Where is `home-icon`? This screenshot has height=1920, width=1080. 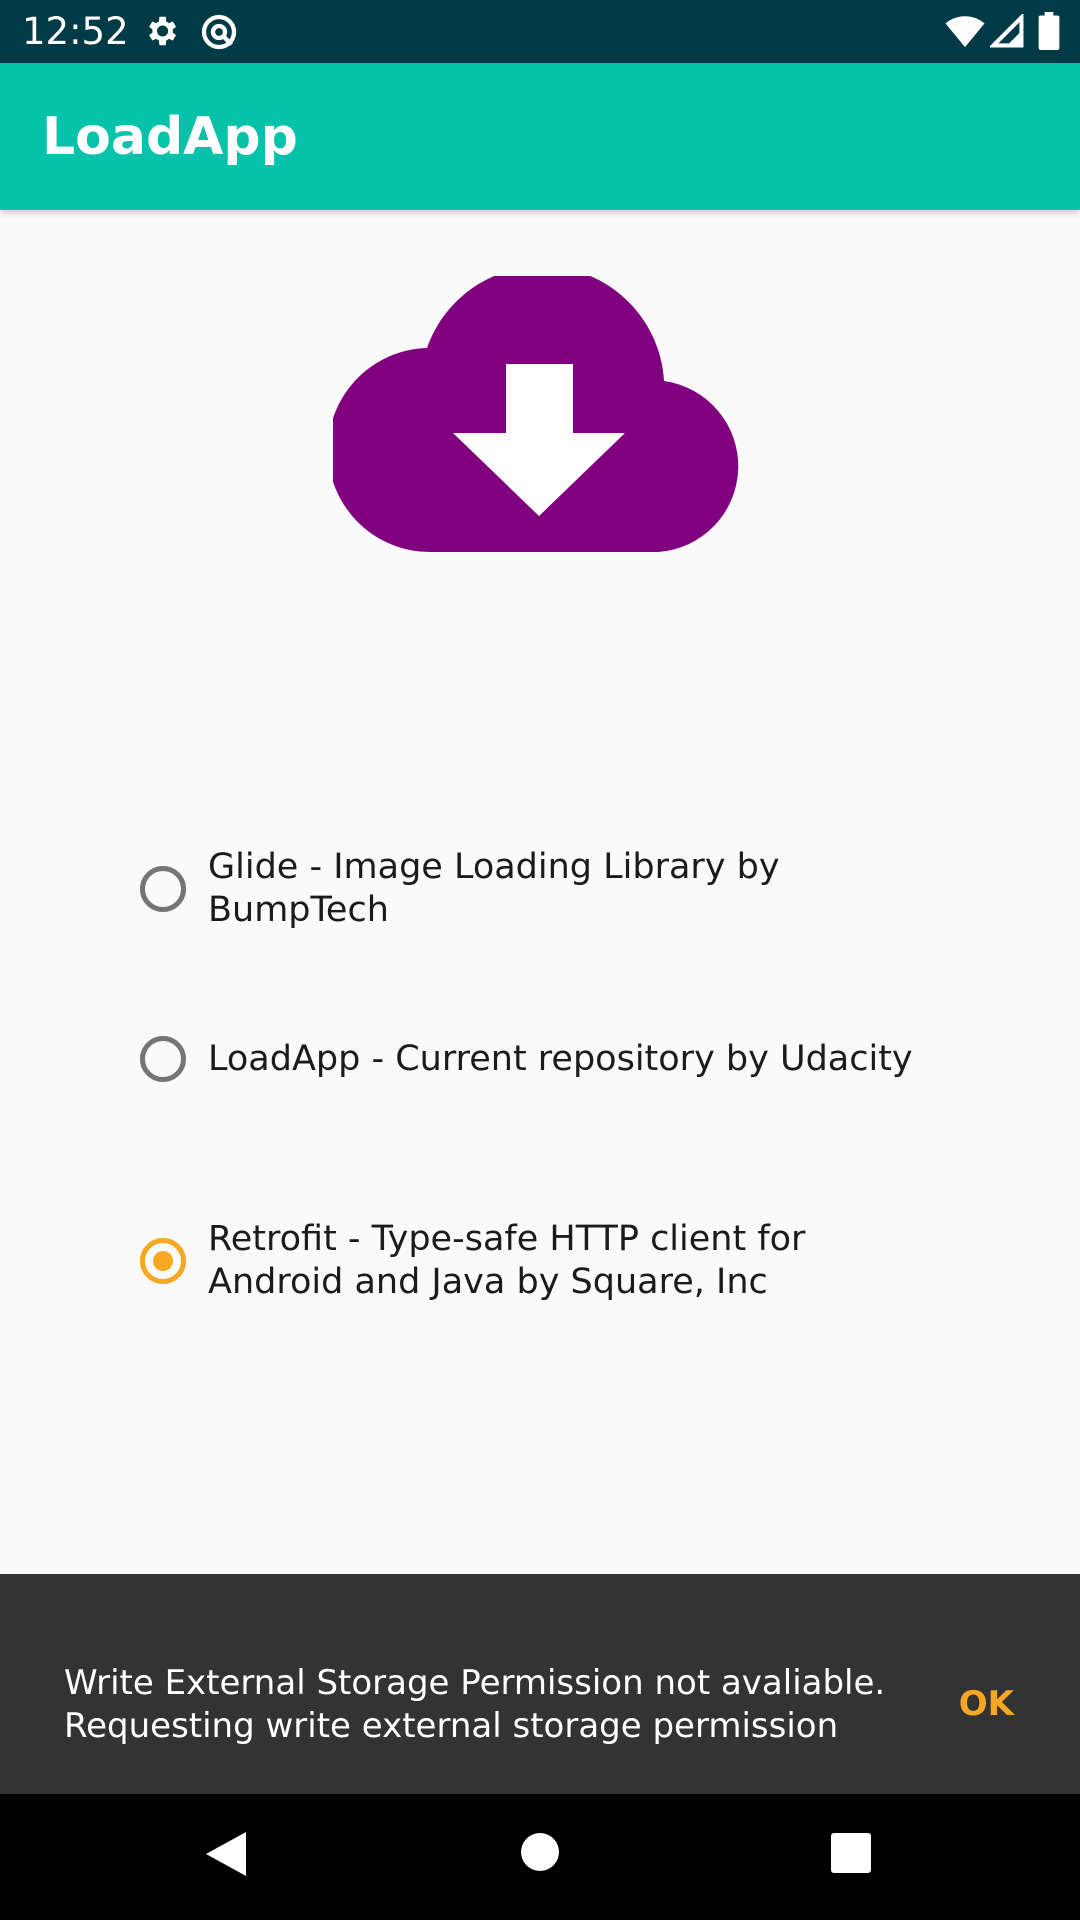
home-icon is located at coordinates (540, 1854).